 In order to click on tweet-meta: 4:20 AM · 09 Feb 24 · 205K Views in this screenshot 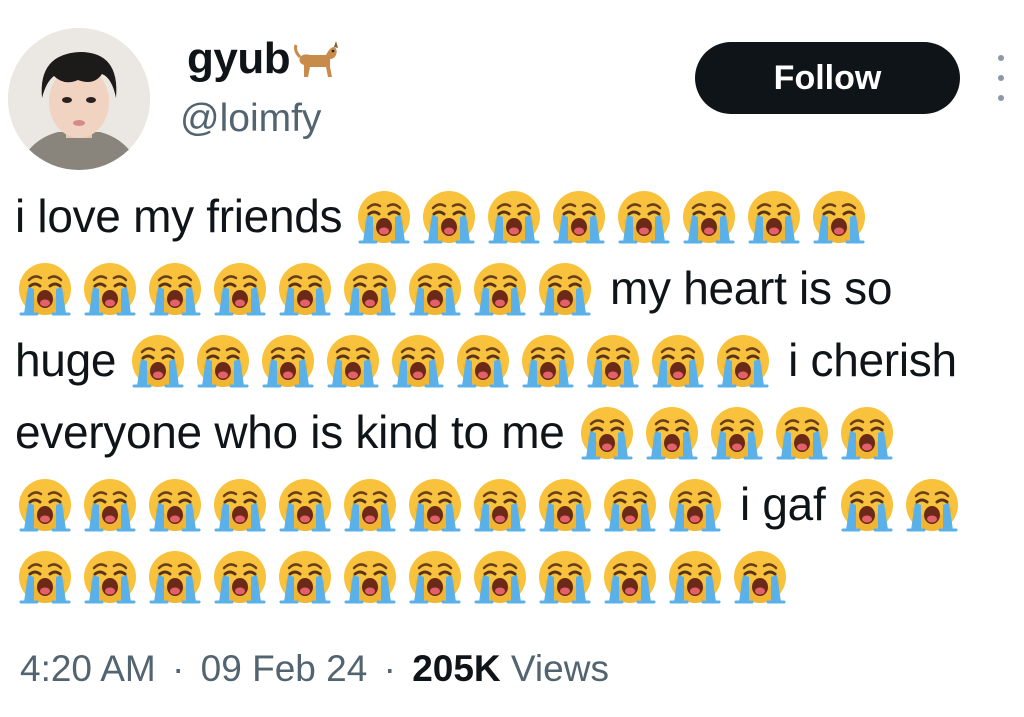, I will do `click(314, 669)`.